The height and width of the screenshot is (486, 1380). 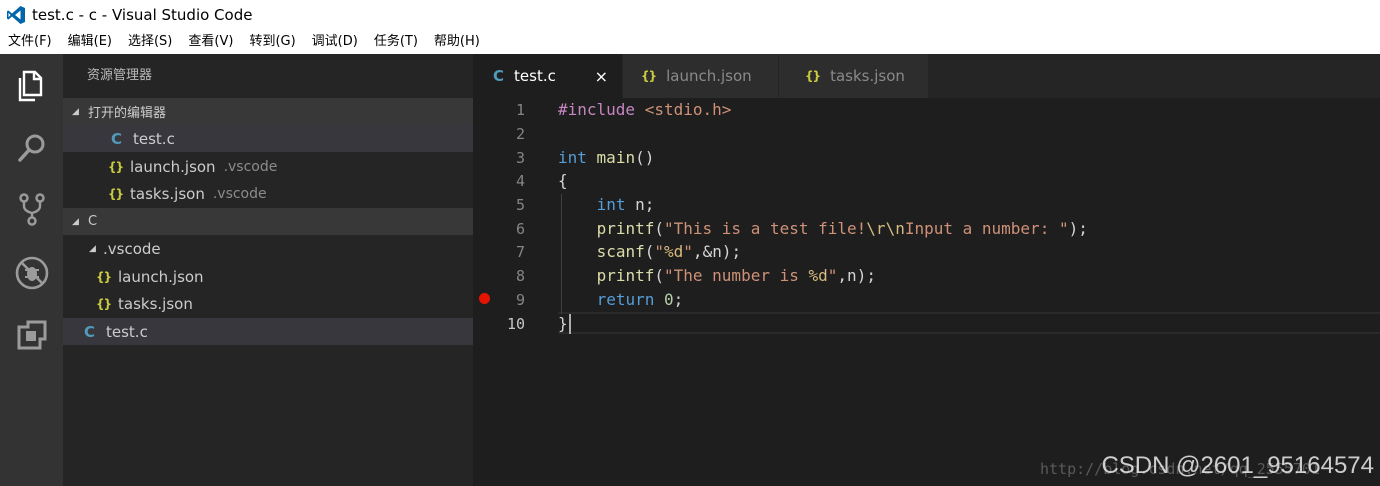 I want to click on watermark: CSDN @2601_95164574, so click(x=1237, y=465).